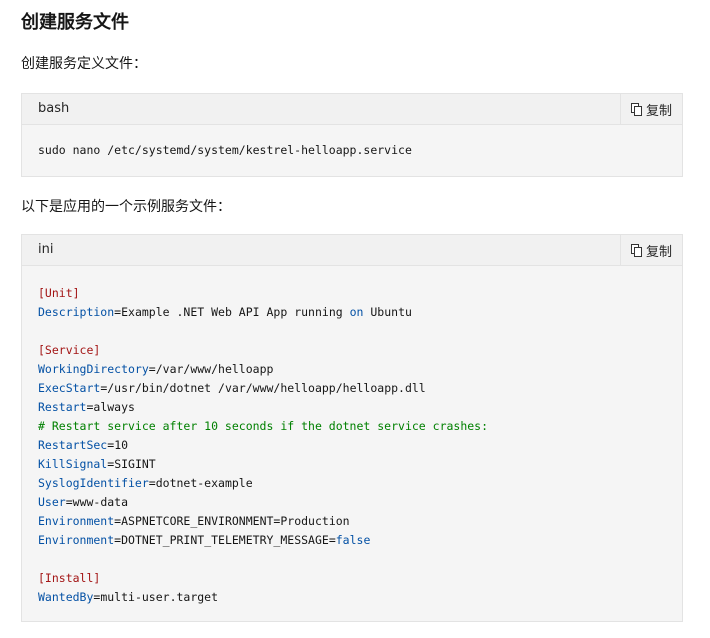 Image resolution: width=710 pixels, height=638 pixels. I want to click on code-line: KillSignal=SIGINT, so click(352, 464).